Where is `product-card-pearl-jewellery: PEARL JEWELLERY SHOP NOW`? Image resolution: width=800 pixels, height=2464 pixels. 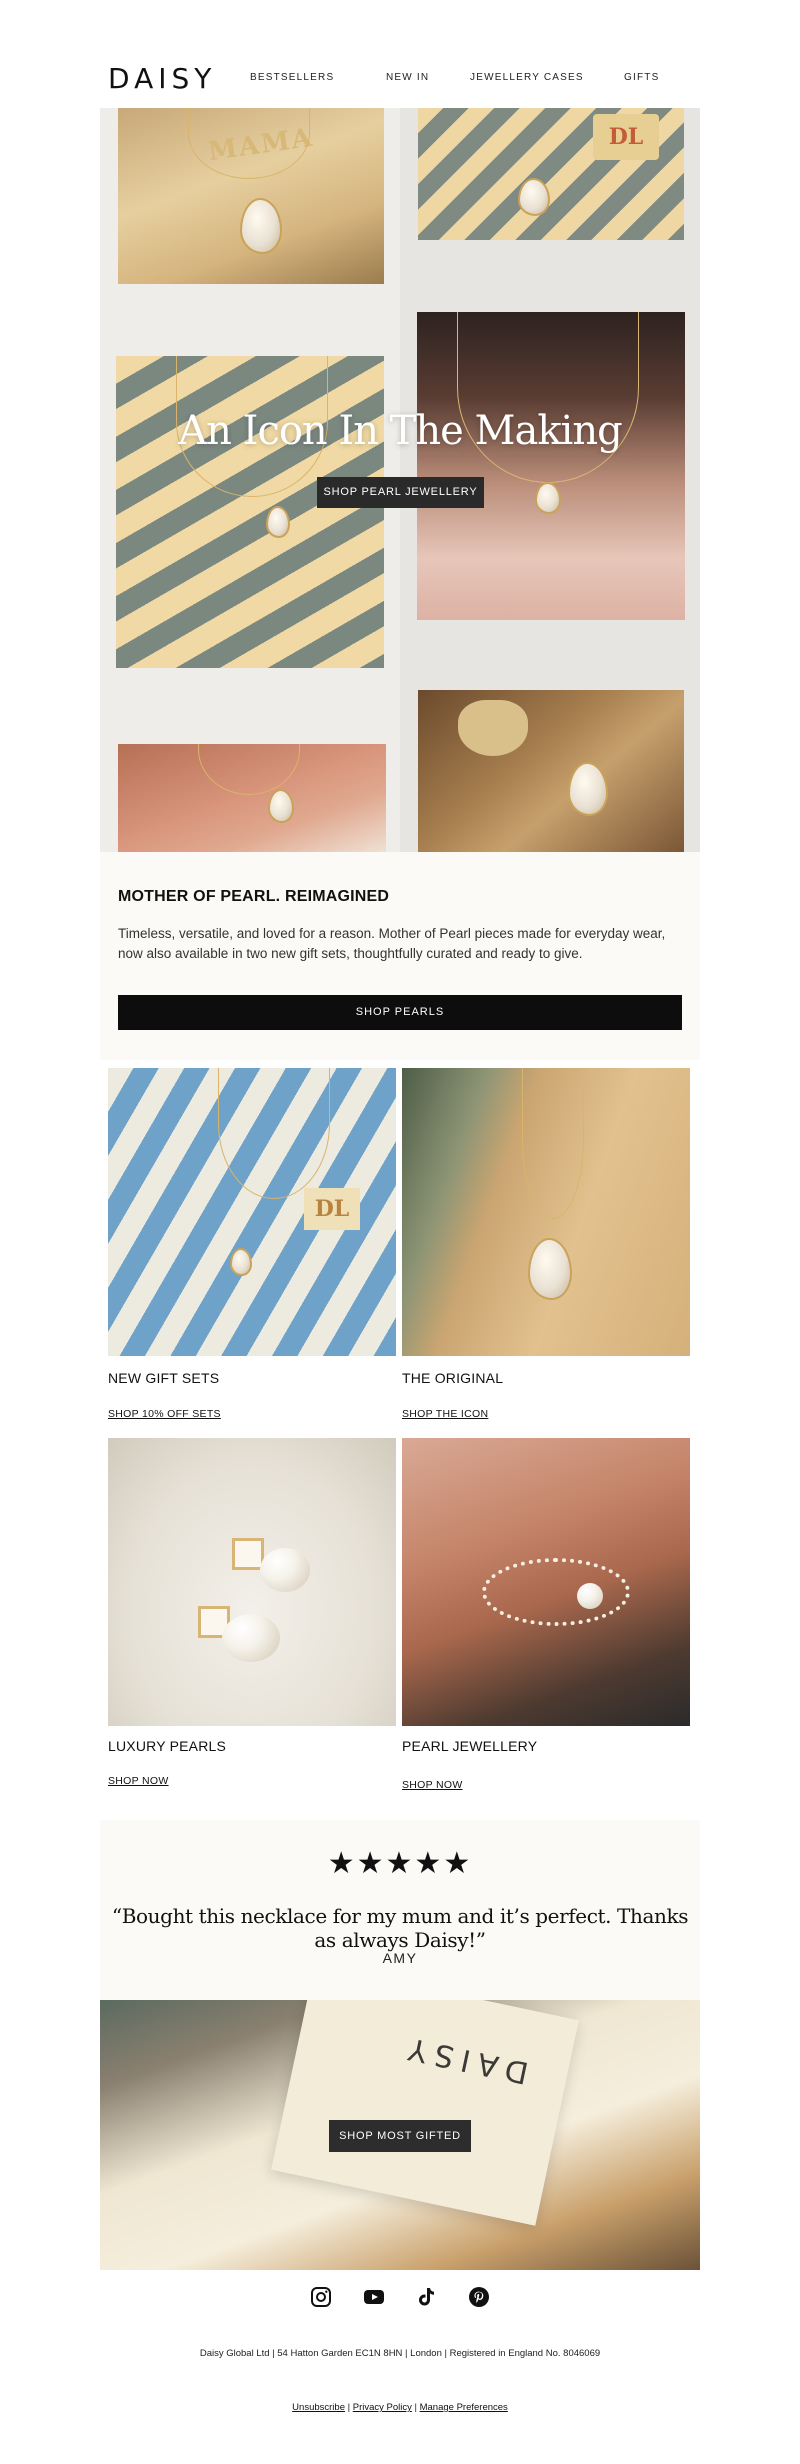
product-card-pearl-jewellery: PEARL JEWELLERY SHOP NOW is located at coordinates (546, 1618).